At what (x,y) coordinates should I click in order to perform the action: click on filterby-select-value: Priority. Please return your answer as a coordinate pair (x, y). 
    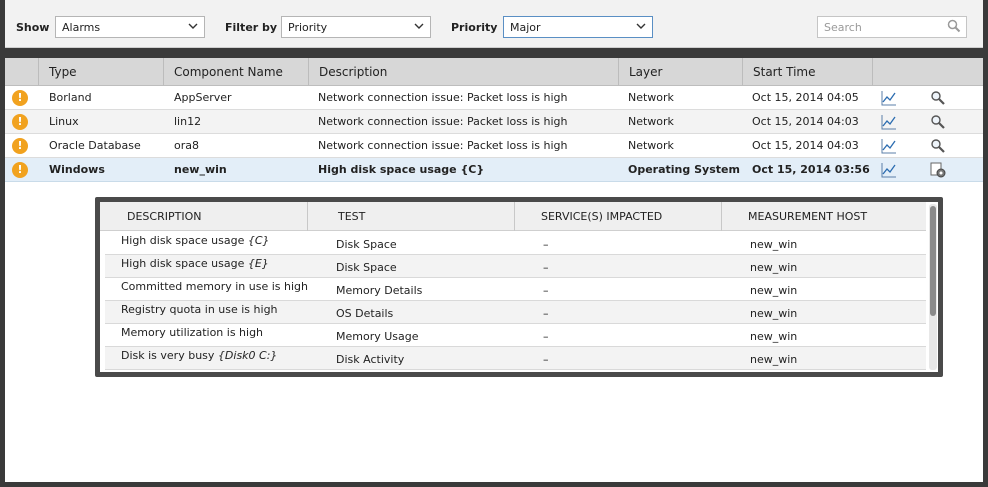
    Looking at the image, I should click on (308, 27).